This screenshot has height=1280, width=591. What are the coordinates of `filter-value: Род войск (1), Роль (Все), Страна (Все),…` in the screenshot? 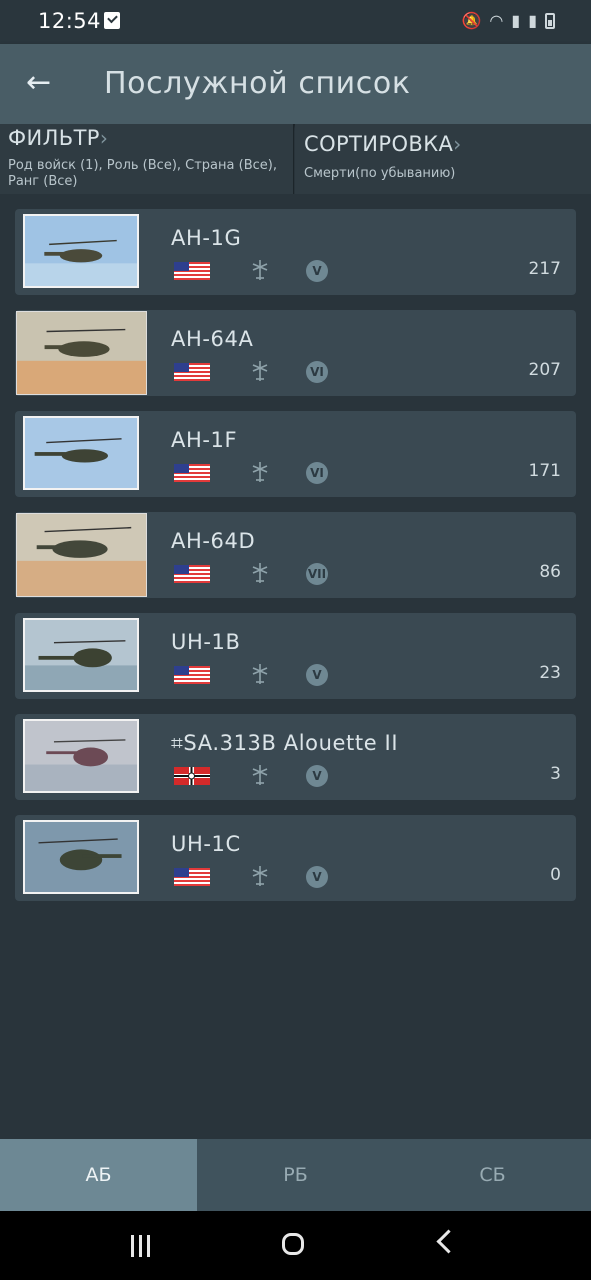 It's located at (142, 173).